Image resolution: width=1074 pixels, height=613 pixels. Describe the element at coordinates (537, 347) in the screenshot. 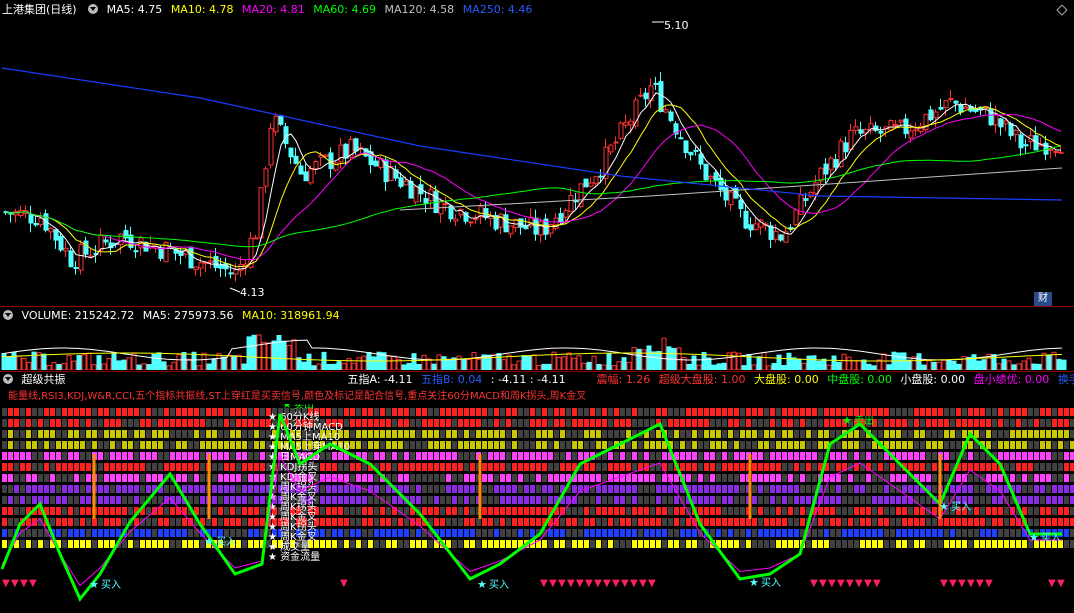

I see `volume-chart` at that location.